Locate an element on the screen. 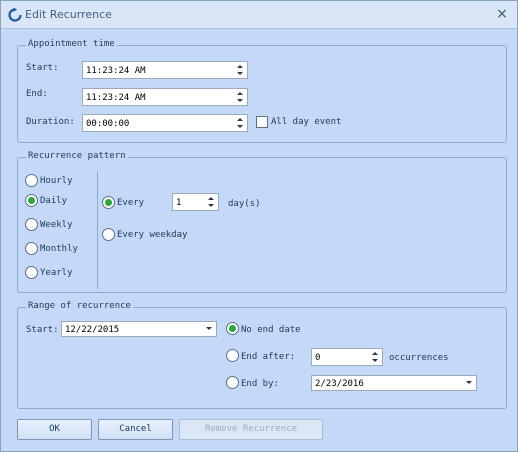 The width and height of the screenshot is (518, 452). end-time-spinner: 11:23:24 AM is located at coordinates (165, 97).